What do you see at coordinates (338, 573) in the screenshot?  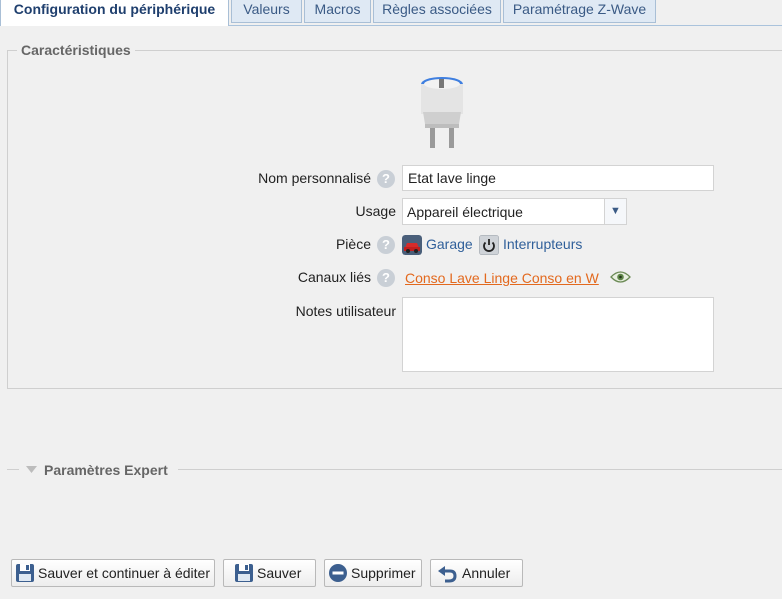 I see `minus-circle-icon` at bounding box center [338, 573].